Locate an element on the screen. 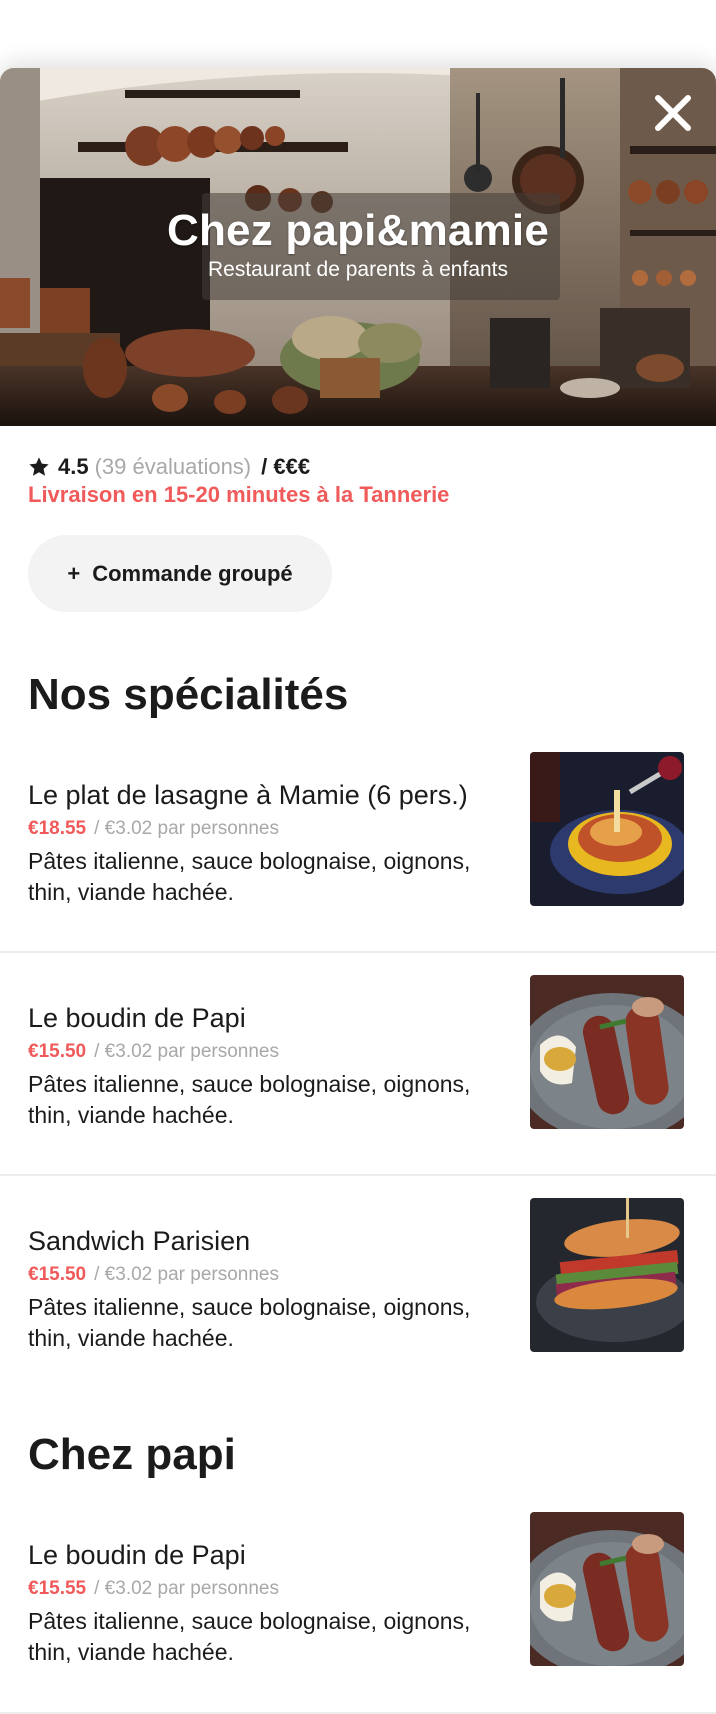 This screenshot has height=1714, width=716. section-title-specialites: Nos spécialités is located at coordinates (188, 694).